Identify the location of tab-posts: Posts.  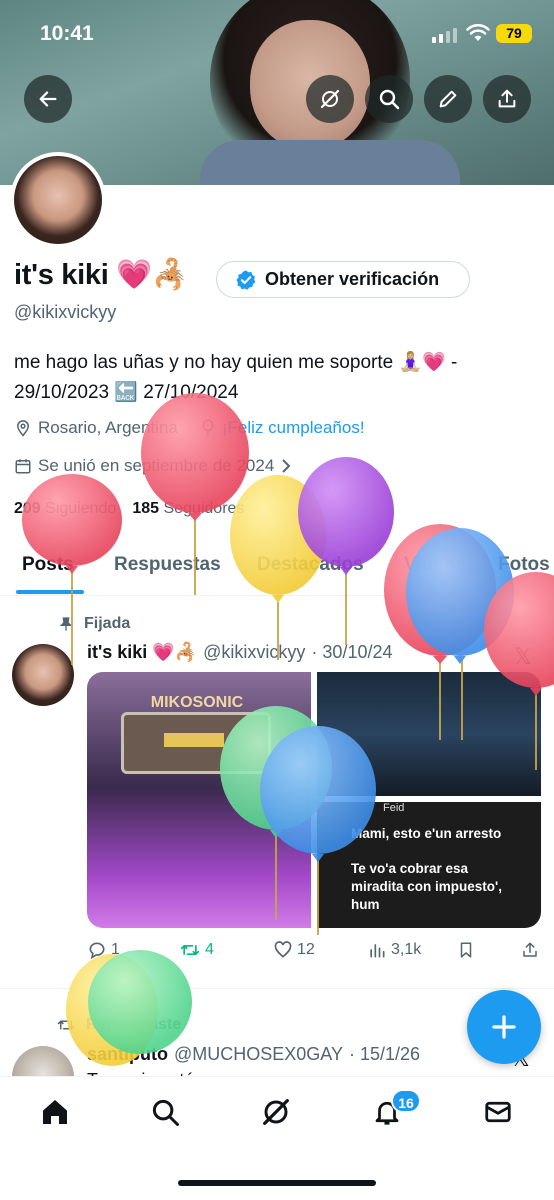
(48, 565).